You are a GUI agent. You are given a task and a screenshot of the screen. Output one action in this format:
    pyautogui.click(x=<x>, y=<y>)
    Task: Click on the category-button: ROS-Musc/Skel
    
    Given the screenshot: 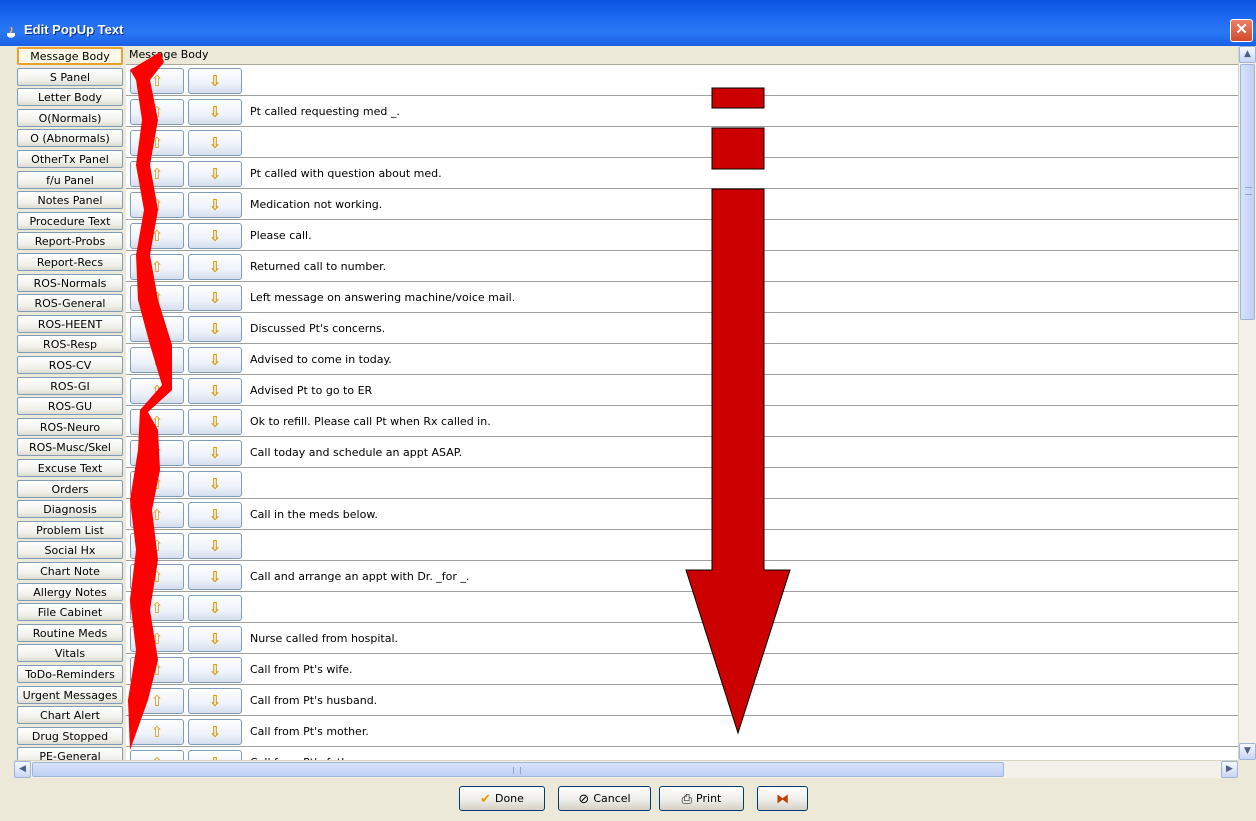 What is the action you would take?
    pyautogui.click(x=70, y=447)
    